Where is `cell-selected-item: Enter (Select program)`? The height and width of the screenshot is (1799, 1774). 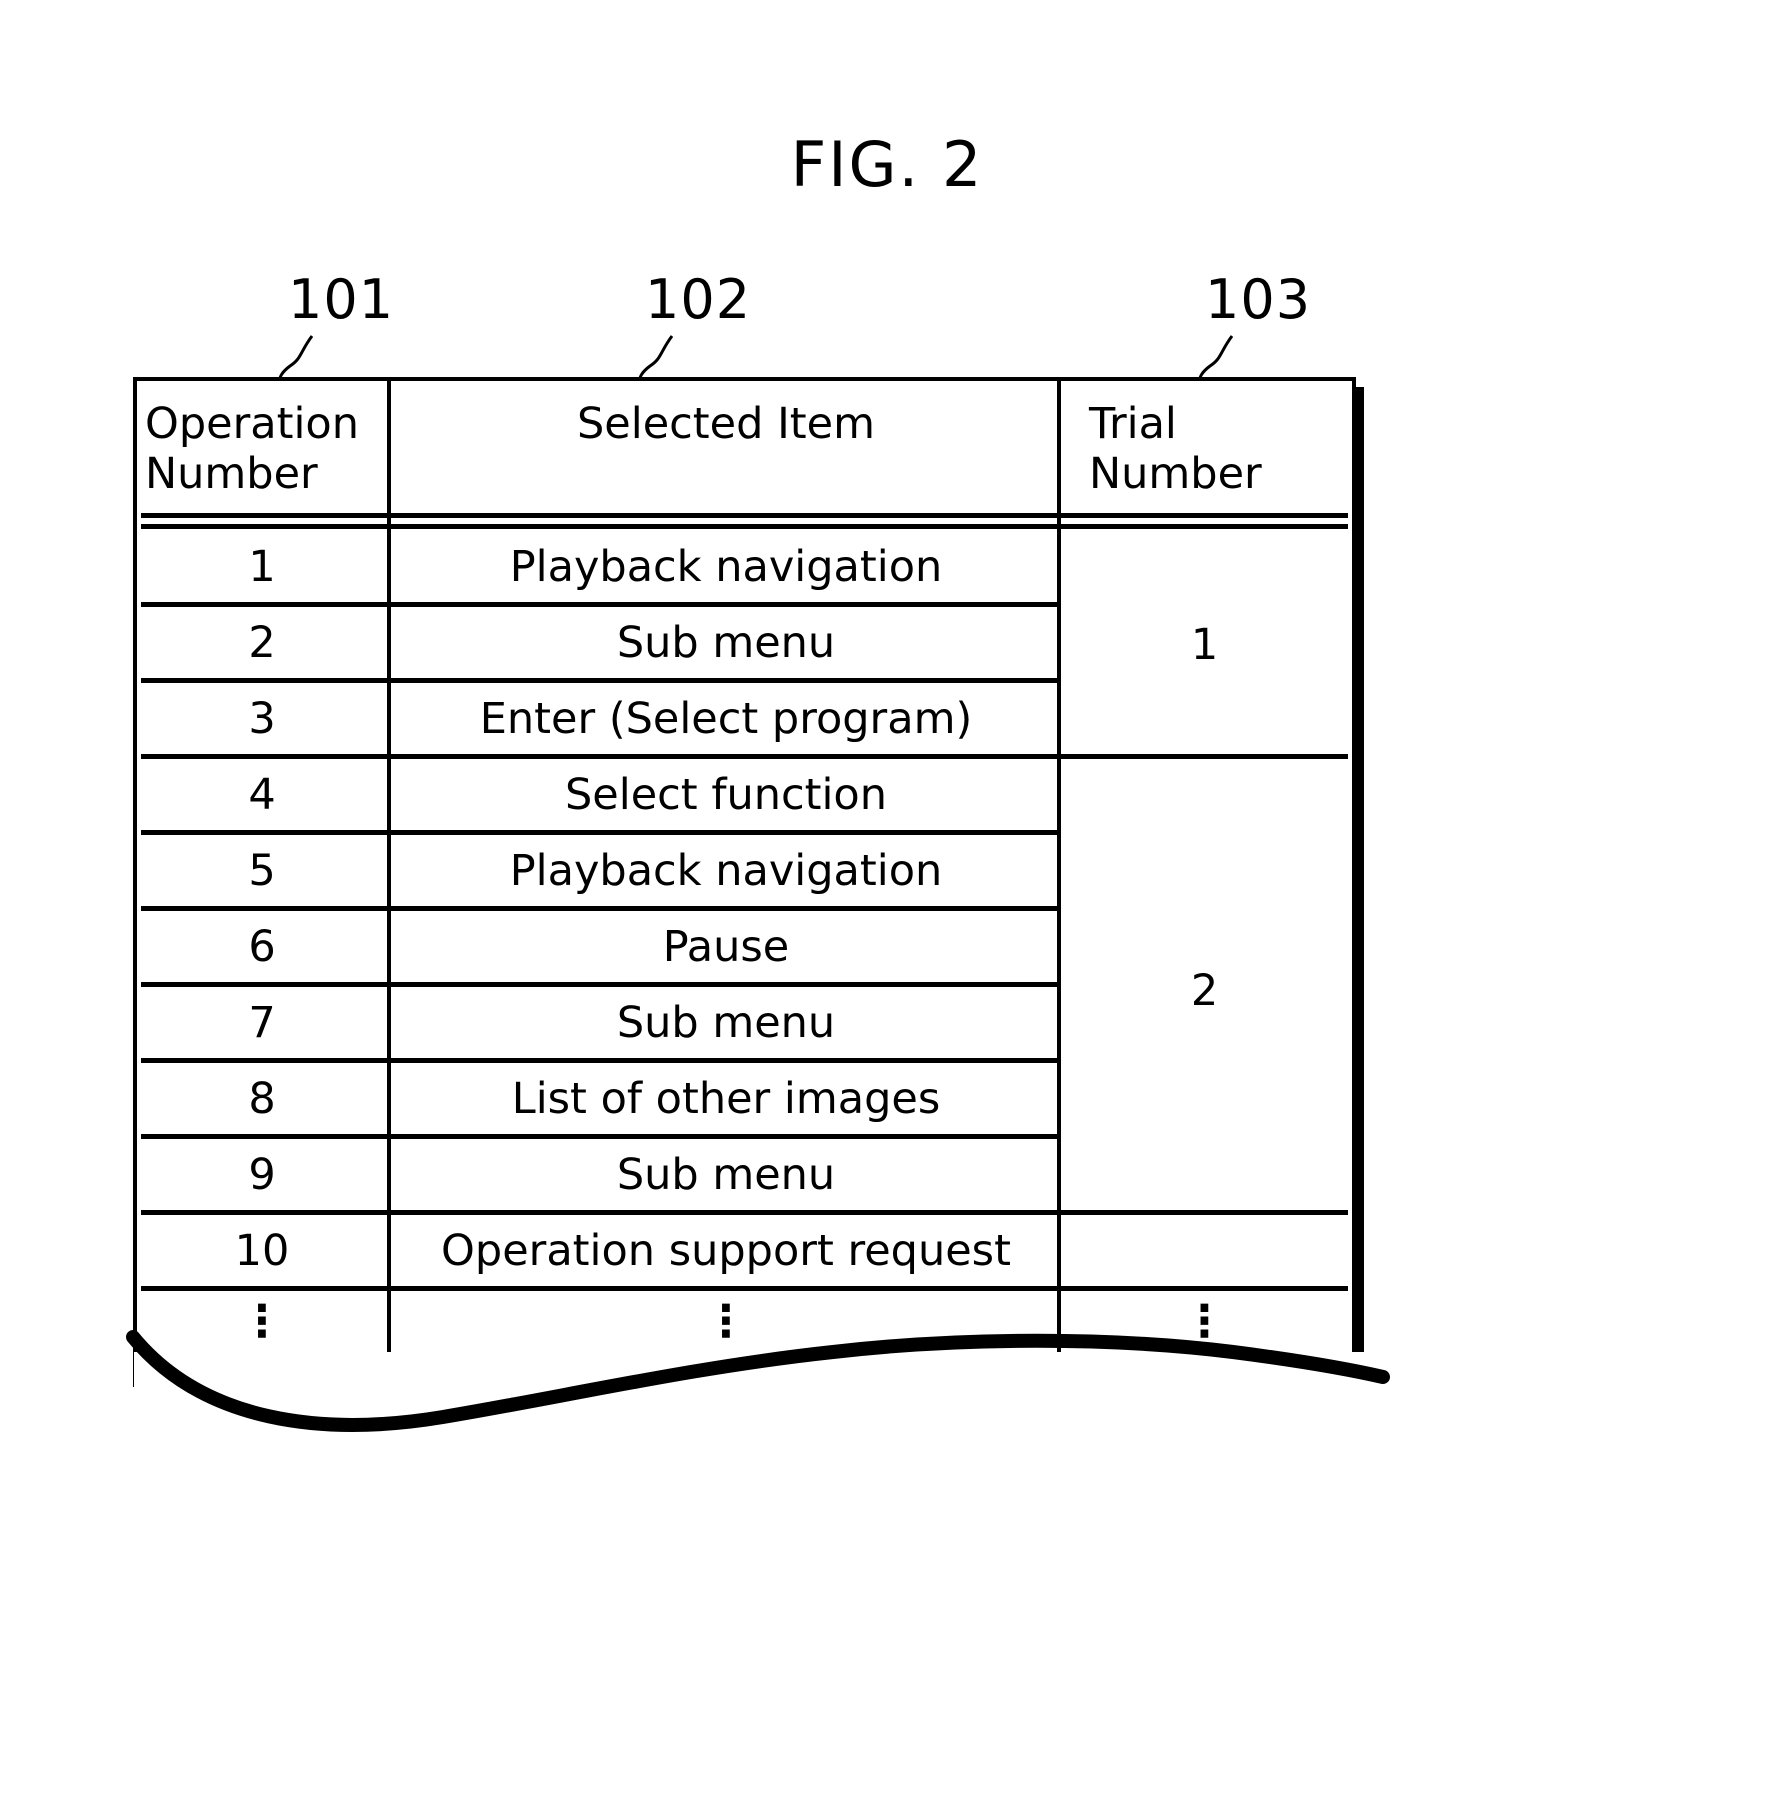
cell-selected-item: Enter (Select program) is located at coordinates (726, 719).